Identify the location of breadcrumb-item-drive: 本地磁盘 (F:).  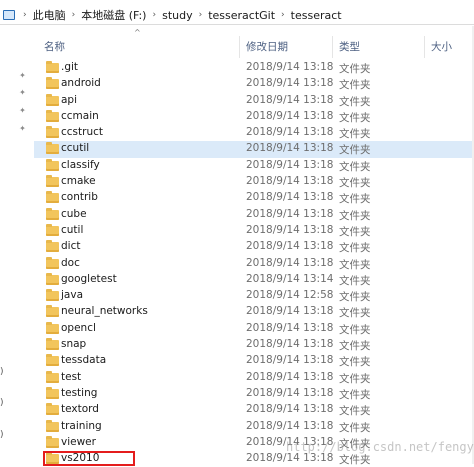
(113, 15).